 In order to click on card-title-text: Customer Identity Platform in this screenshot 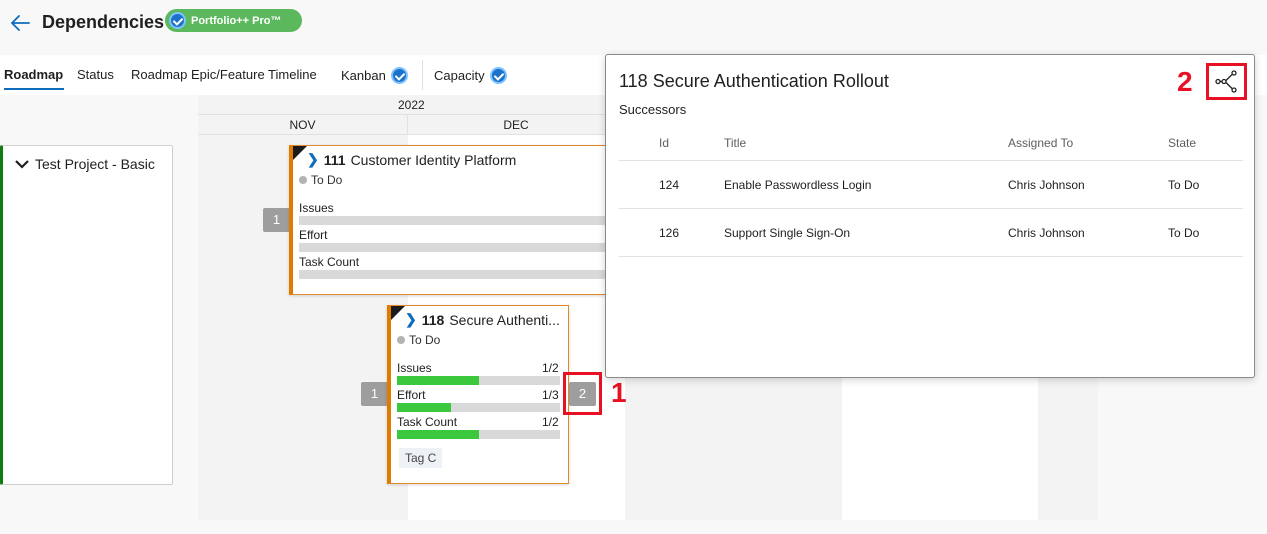, I will do `click(433, 159)`.